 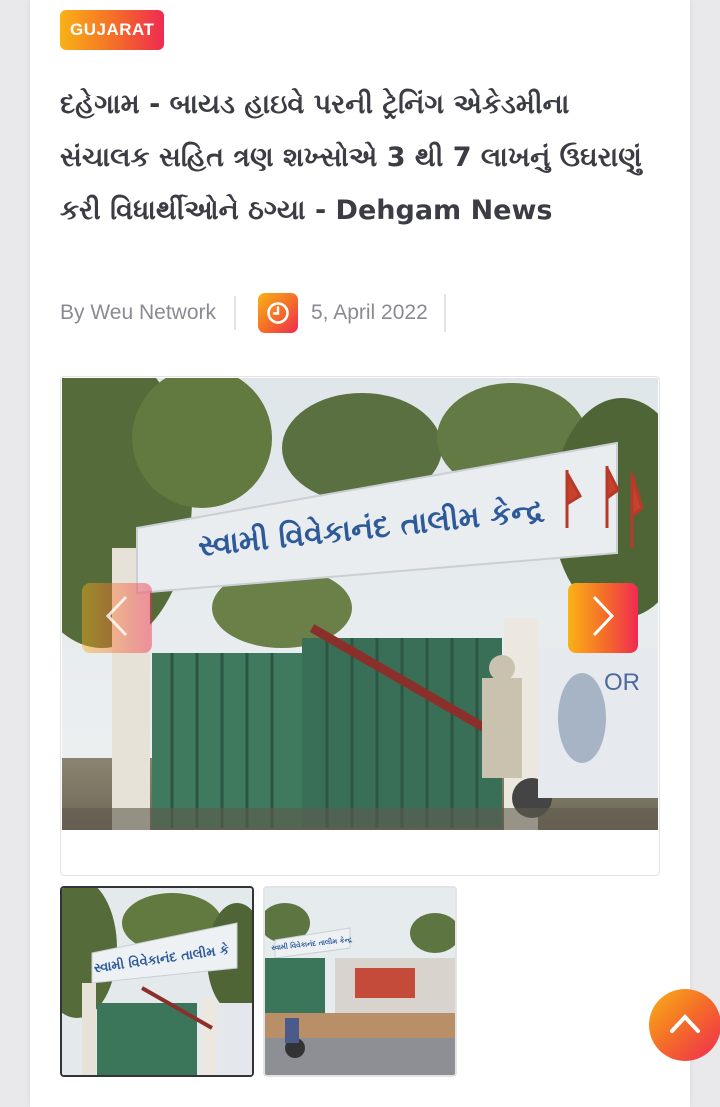 I want to click on chevron-left-icon, so click(x=117, y=618).